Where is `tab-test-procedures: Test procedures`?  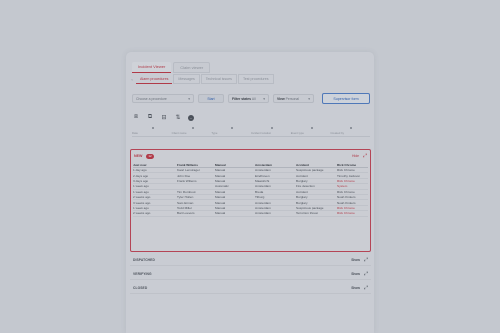
tab-test-procedures: Test procedures is located at coordinates (255, 79).